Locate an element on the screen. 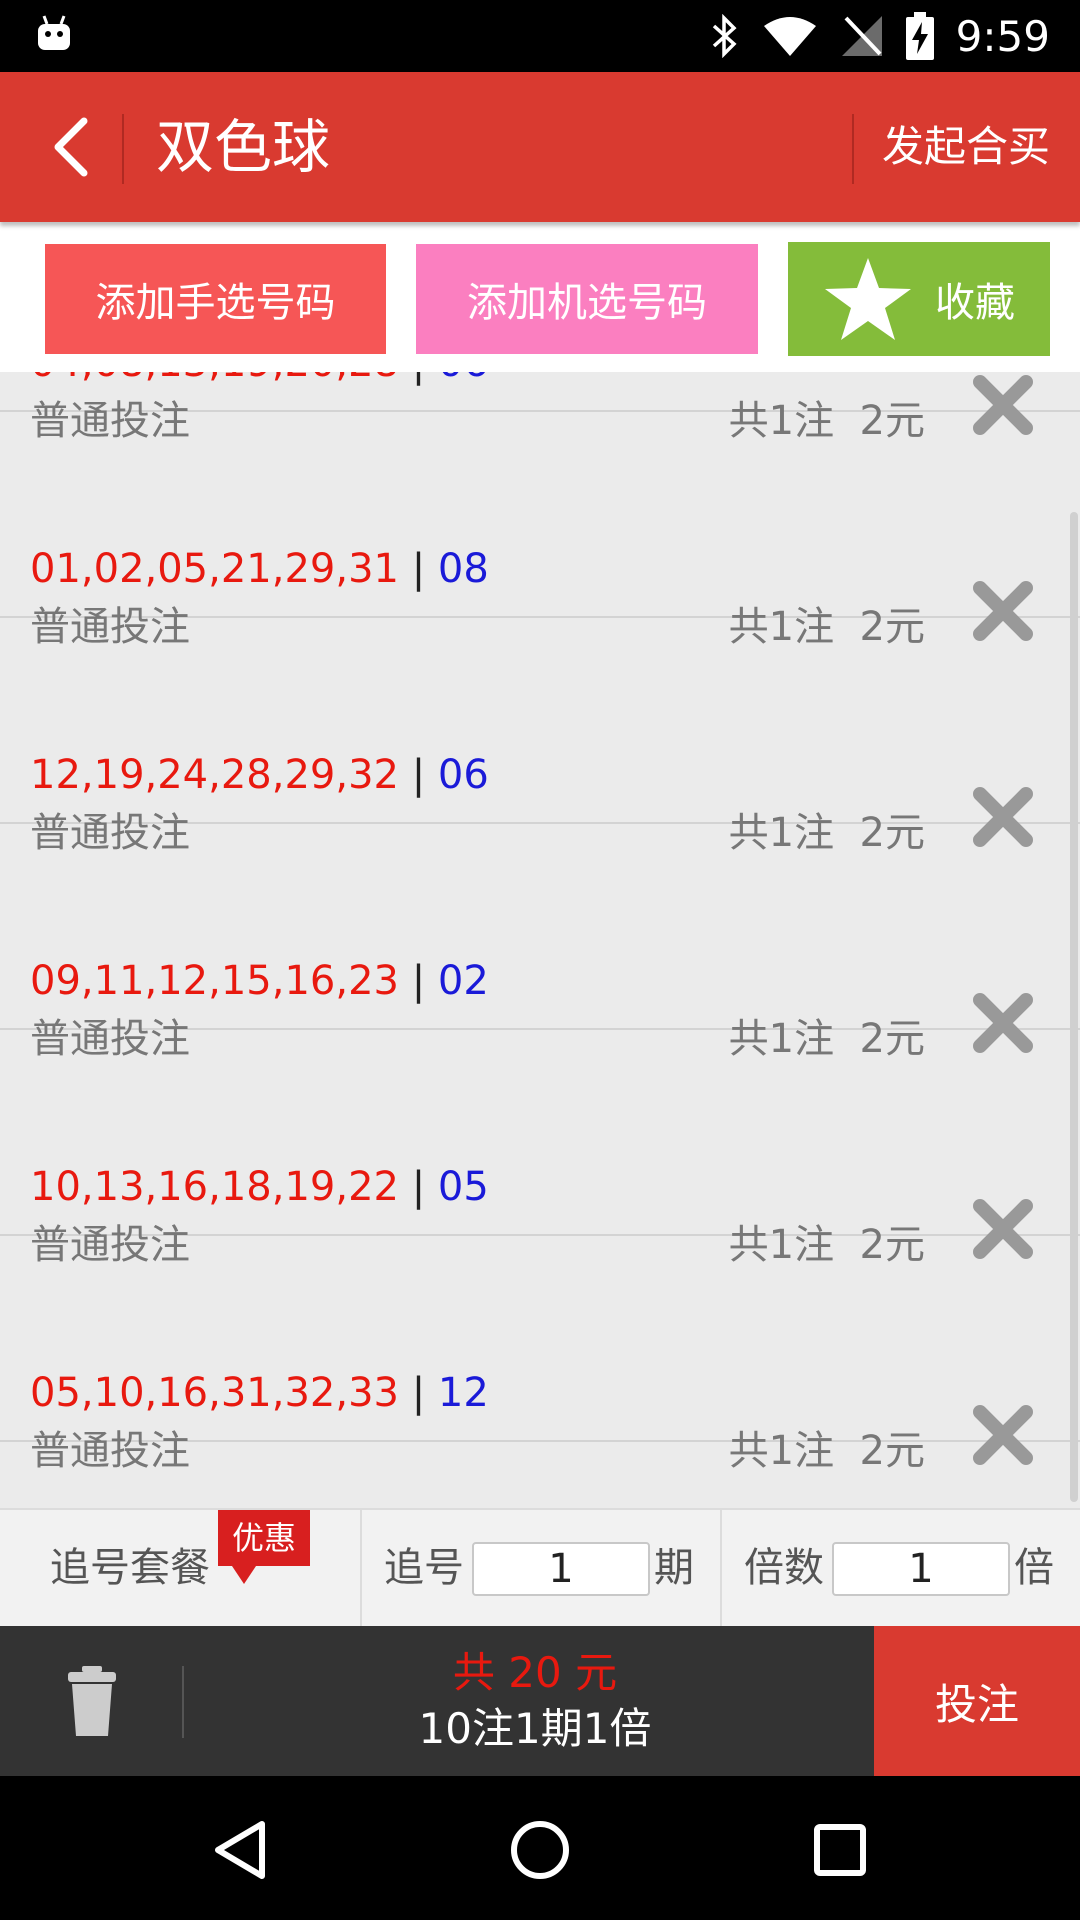 The height and width of the screenshot is (1920, 1080). add-manual-numbers-label: 添加手选号码 is located at coordinates (215, 303).